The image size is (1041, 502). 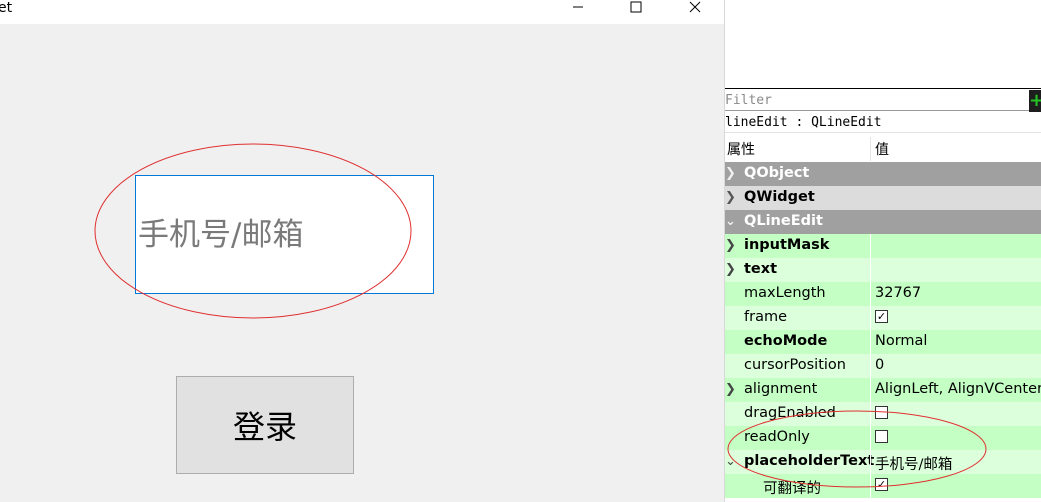 What do you see at coordinates (883, 45) in the screenshot?
I see `panel-blank-area` at bounding box center [883, 45].